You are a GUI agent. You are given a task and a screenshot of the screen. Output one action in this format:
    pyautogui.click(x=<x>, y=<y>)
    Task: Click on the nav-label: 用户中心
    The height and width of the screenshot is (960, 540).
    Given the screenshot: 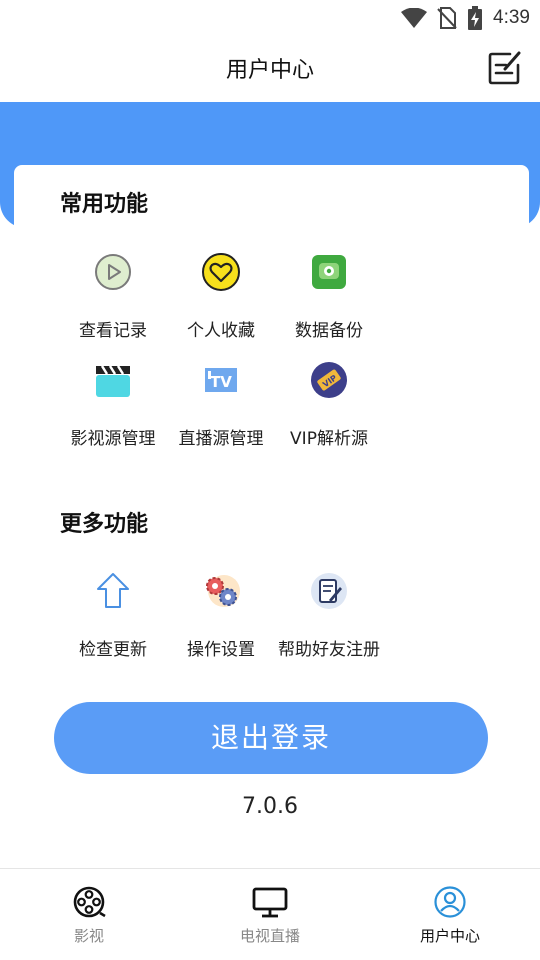 What is the action you would take?
    pyautogui.click(x=449, y=936)
    